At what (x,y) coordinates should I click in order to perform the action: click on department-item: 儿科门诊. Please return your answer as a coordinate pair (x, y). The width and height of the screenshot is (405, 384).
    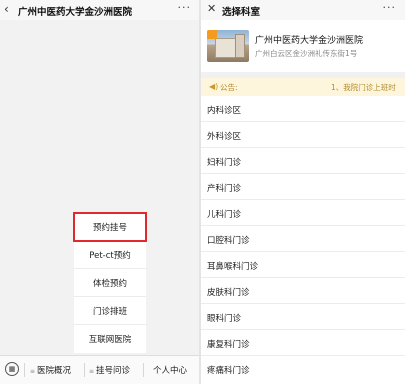
    Looking at the image, I should click on (303, 213).